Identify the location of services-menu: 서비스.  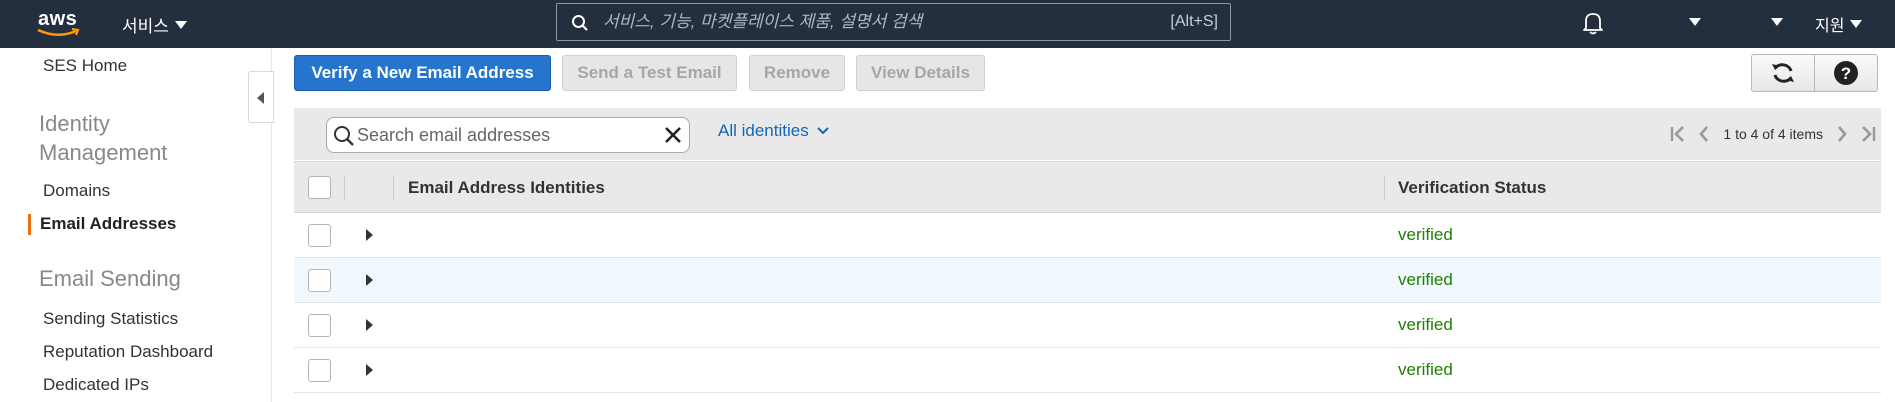
(154, 24).